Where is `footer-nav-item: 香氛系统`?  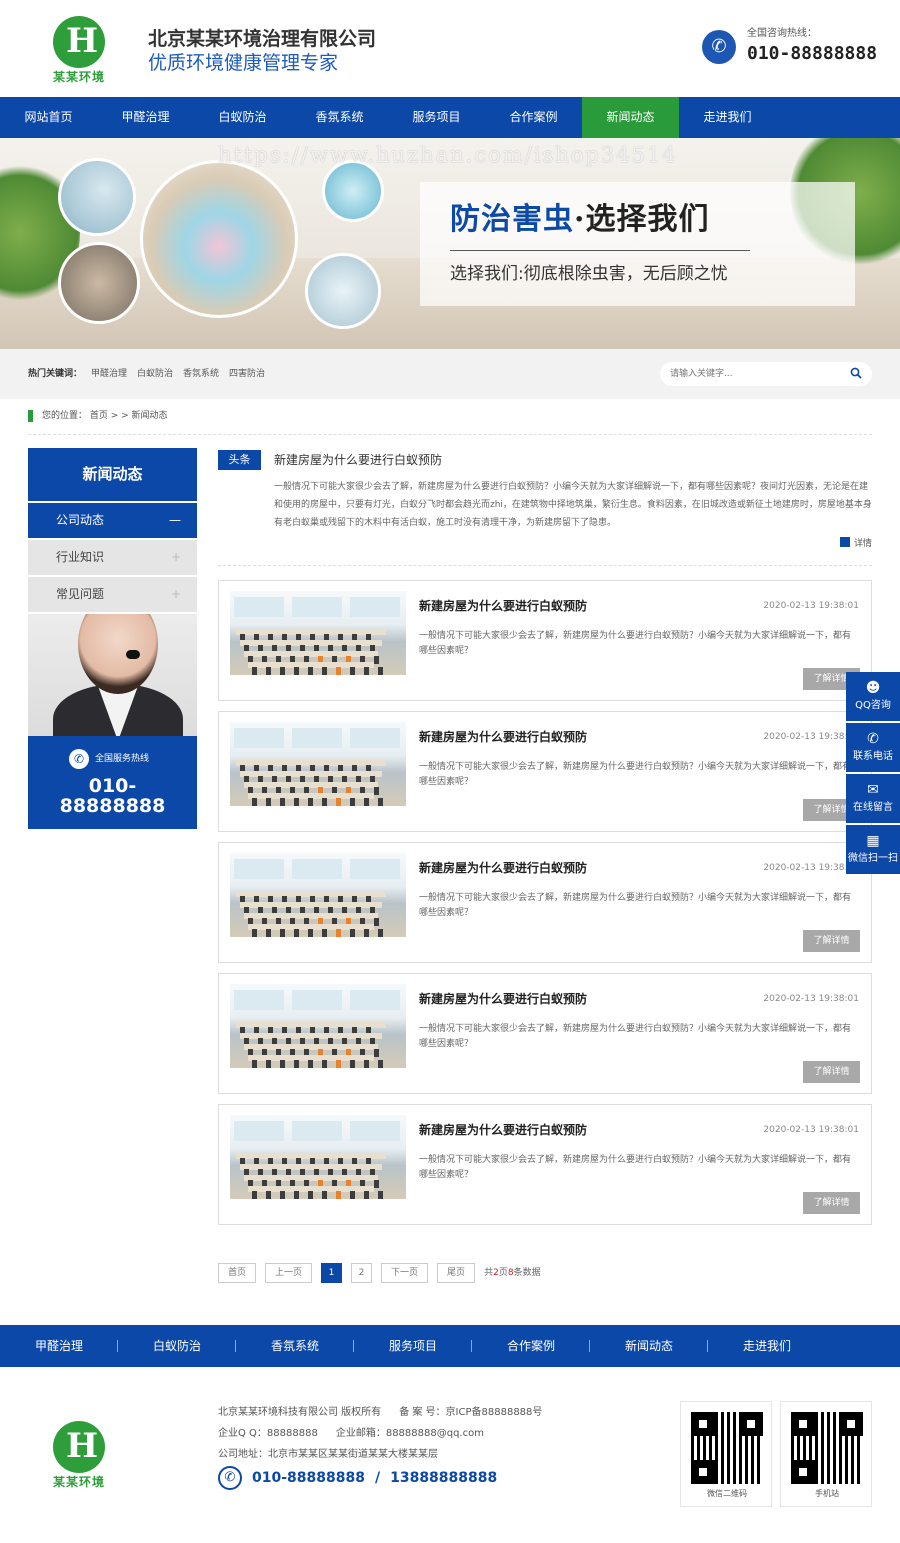 footer-nav-item: 香氛系统 is located at coordinates (295, 1346).